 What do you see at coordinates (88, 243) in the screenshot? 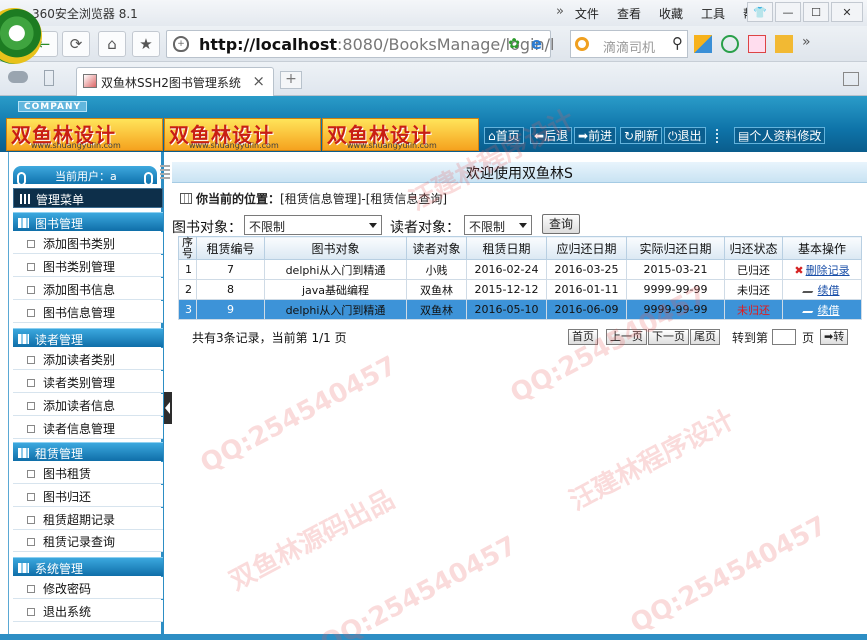
I see `sidebar-item-add-book-category: 添加图书类别` at bounding box center [88, 243].